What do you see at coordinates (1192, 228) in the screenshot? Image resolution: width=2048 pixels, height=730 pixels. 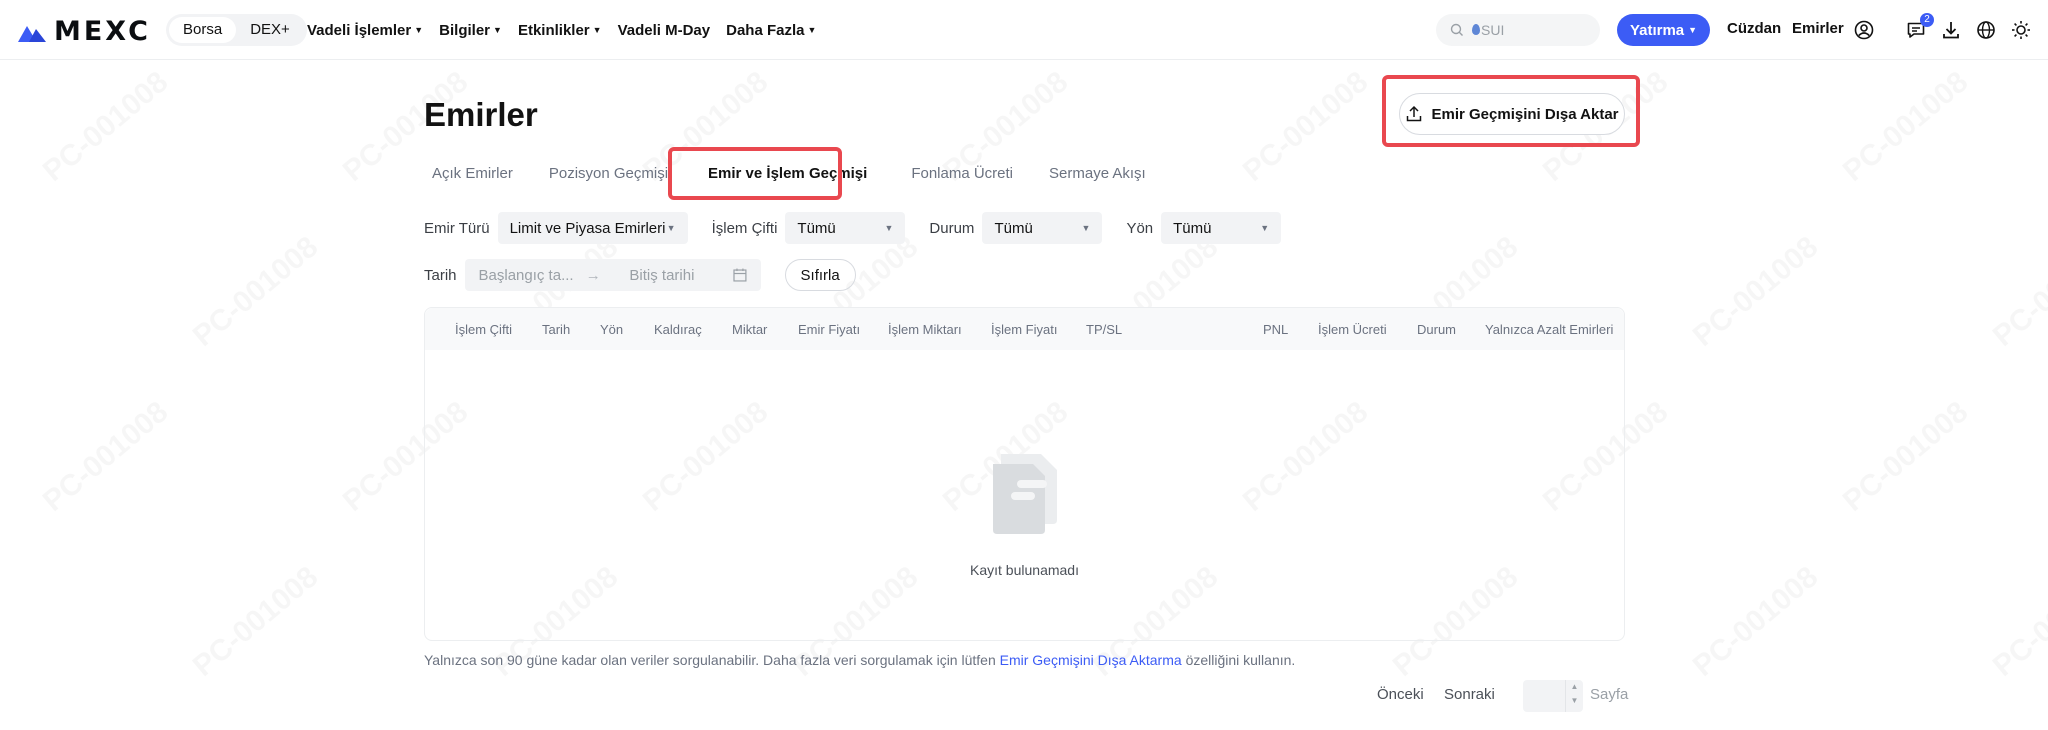 I see `side-value: Tümü` at bounding box center [1192, 228].